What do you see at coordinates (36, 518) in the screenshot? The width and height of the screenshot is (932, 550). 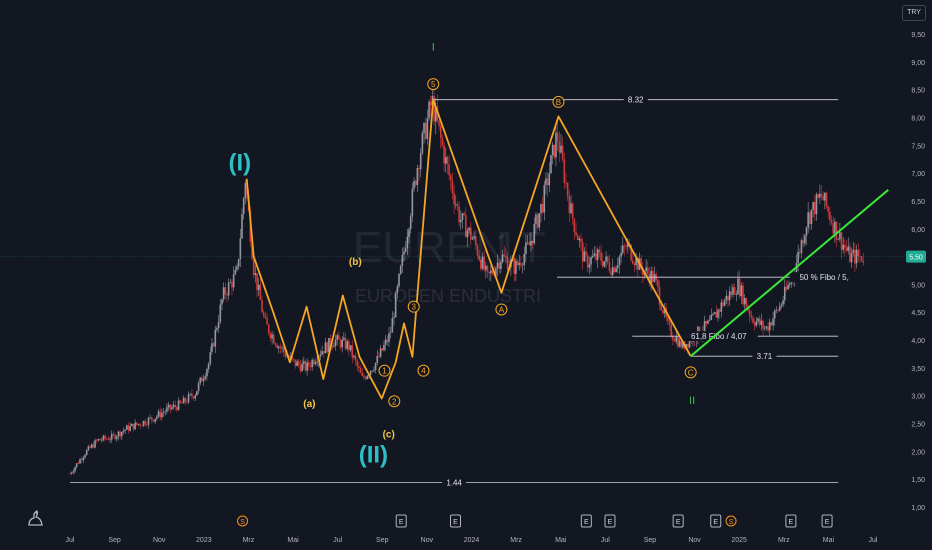 I see `tradingview-logo-icon` at bounding box center [36, 518].